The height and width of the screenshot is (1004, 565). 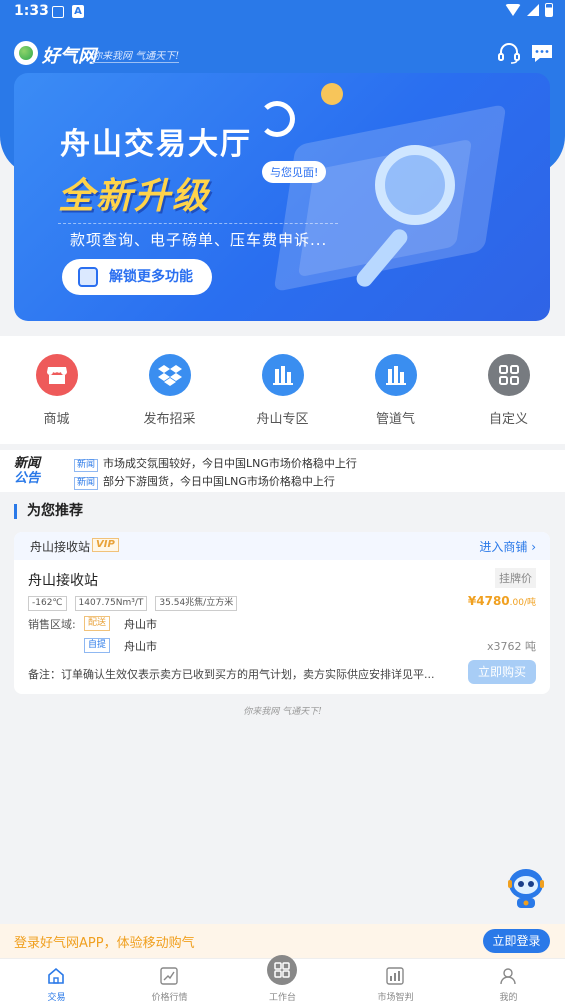 I want to click on unlock-features-button: 解锁更多功能, so click(x=137, y=277).